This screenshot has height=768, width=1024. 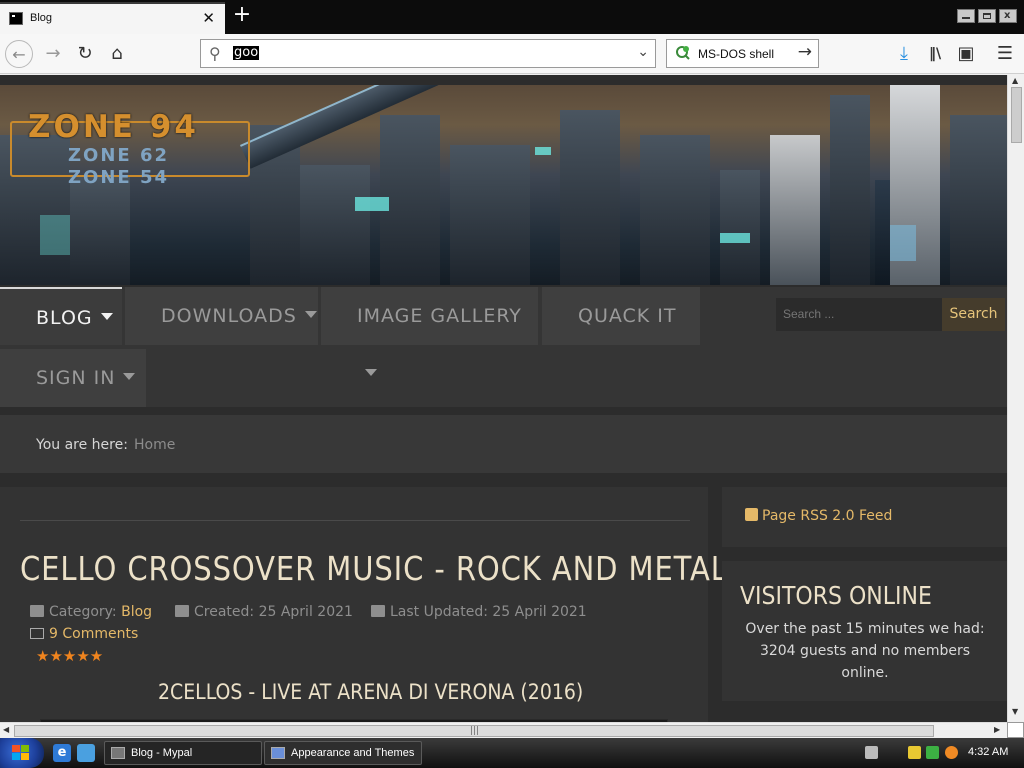 What do you see at coordinates (242, 16) in the screenshot?
I see `new-tab-icon: +` at bounding box center [242, 16].